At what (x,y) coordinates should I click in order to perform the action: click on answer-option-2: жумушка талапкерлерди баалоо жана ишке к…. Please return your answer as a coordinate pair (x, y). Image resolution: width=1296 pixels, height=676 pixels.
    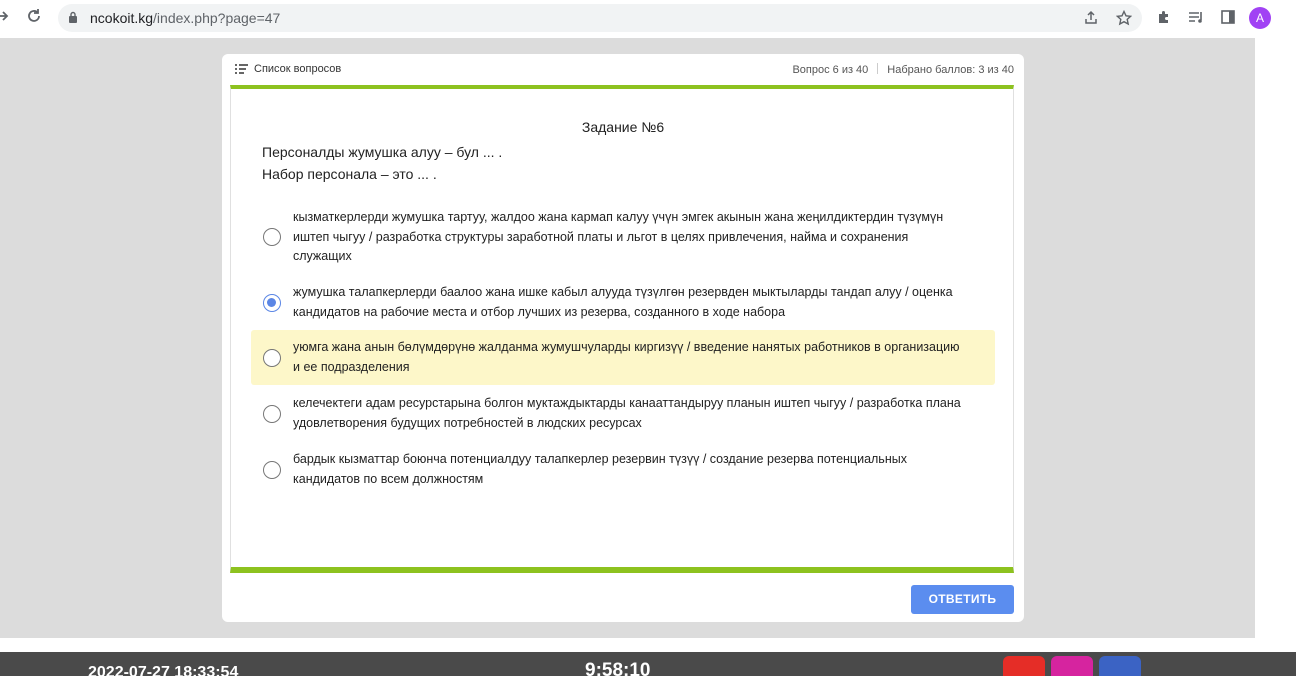
    Looking at the image, I should click on (623, 302).